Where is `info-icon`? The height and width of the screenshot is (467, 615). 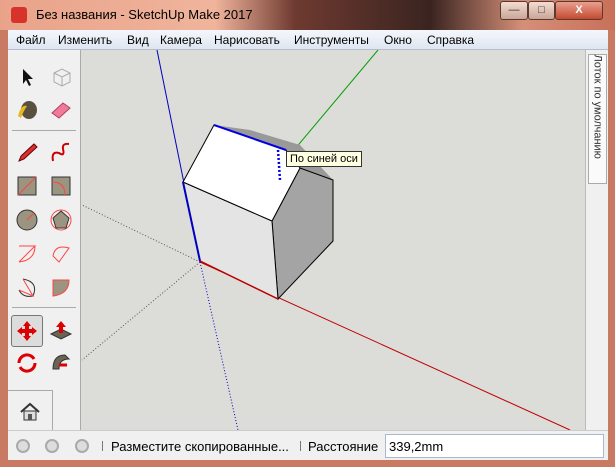 info-icon is located at coordinates (52, 446).